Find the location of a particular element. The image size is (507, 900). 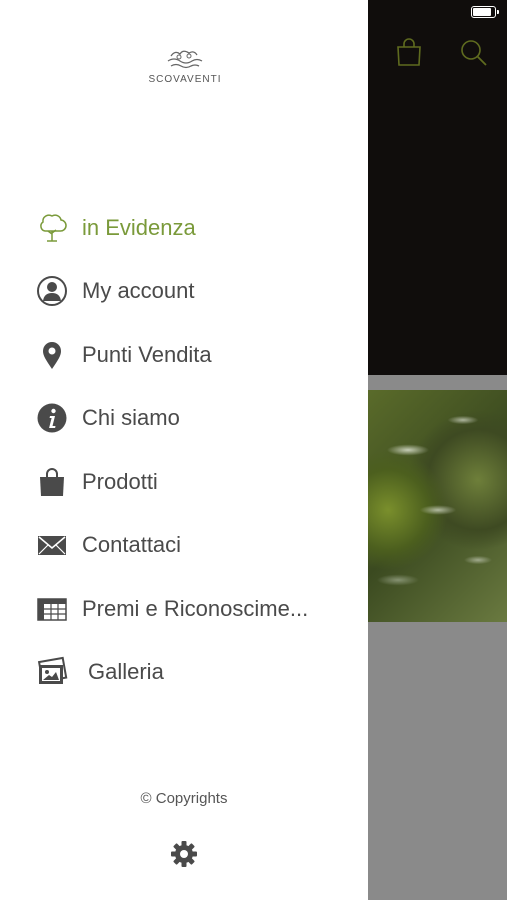

menu-item-chi-siamo: Chi siamo is located at coordinates (184, 418).